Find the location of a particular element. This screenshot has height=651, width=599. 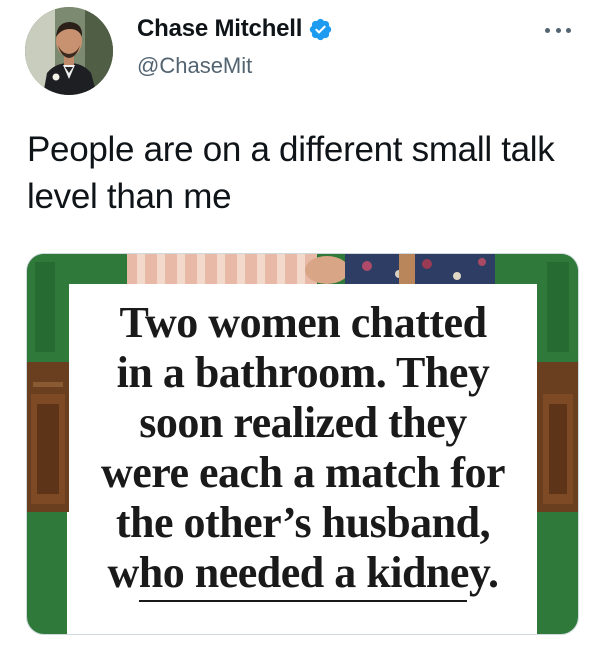

headline-line: in a bathroom. They is located at coordinates (303, 372).